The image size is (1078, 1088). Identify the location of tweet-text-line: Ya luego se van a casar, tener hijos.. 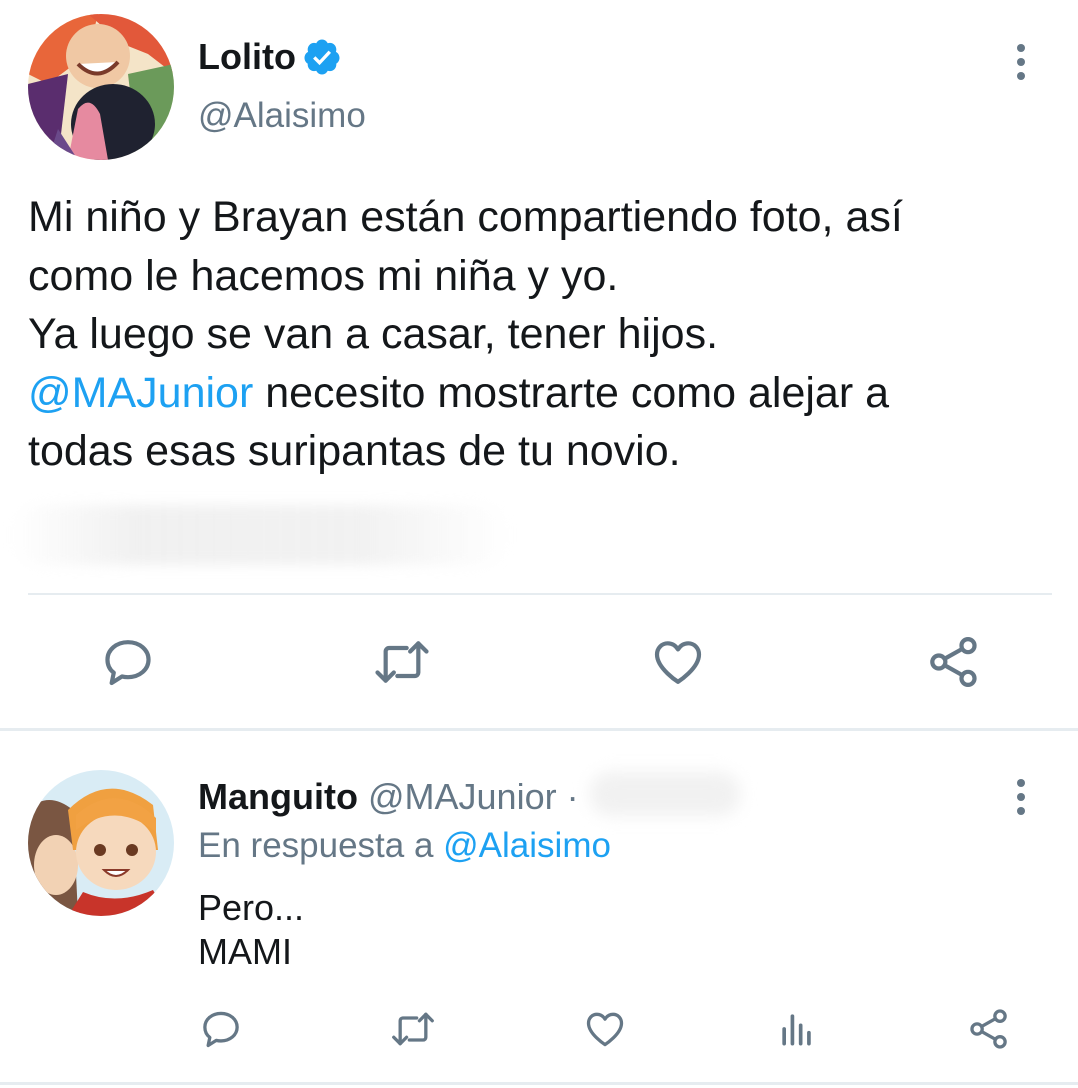
(373, 334).